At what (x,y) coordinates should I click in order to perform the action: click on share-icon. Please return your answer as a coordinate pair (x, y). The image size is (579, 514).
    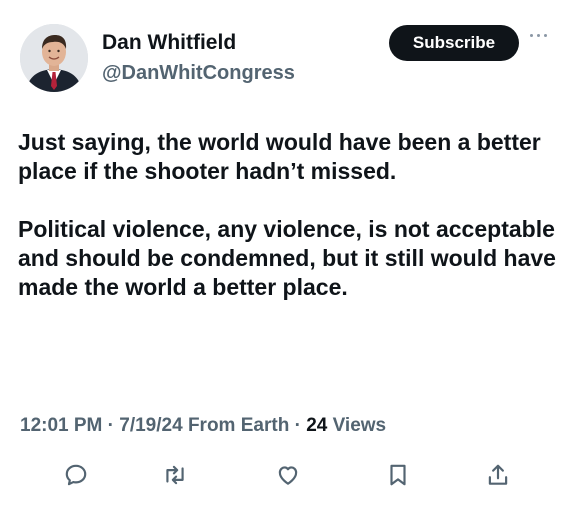
    Looking at the image, I should click on (498, 474).